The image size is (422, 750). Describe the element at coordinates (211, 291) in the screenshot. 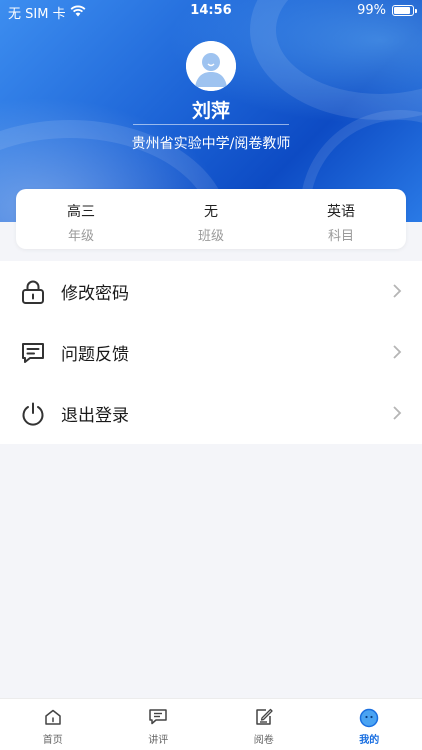

I see `menu-item-change-password: 修改密码` at that location.